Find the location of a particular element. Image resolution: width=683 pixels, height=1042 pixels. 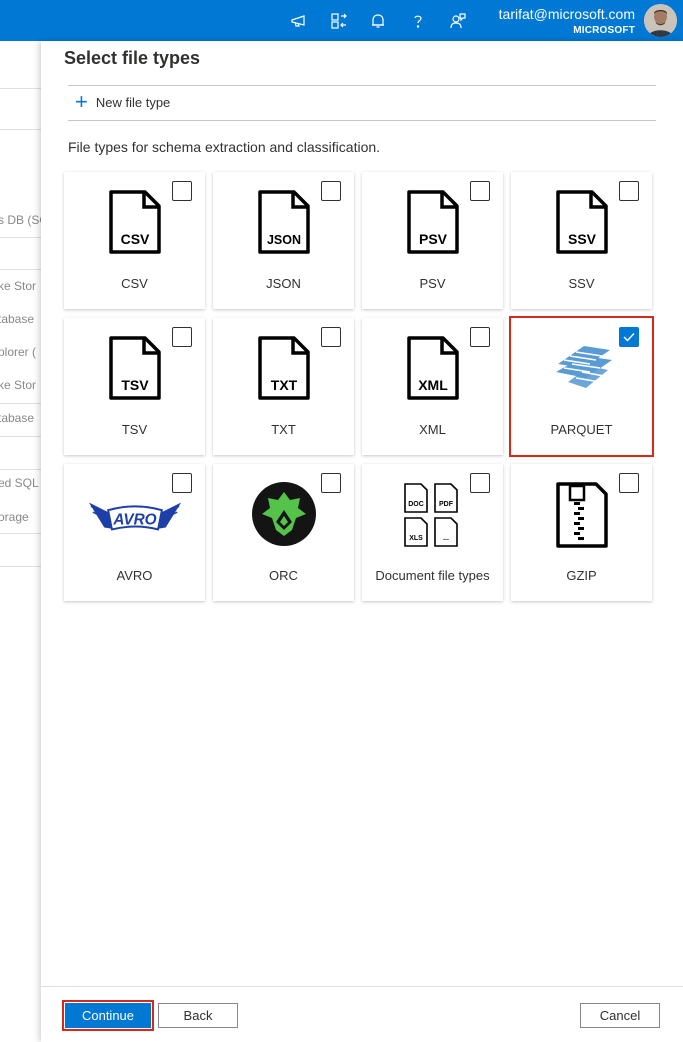

file-badge-text: TSV is located at coordinates (135, 385).